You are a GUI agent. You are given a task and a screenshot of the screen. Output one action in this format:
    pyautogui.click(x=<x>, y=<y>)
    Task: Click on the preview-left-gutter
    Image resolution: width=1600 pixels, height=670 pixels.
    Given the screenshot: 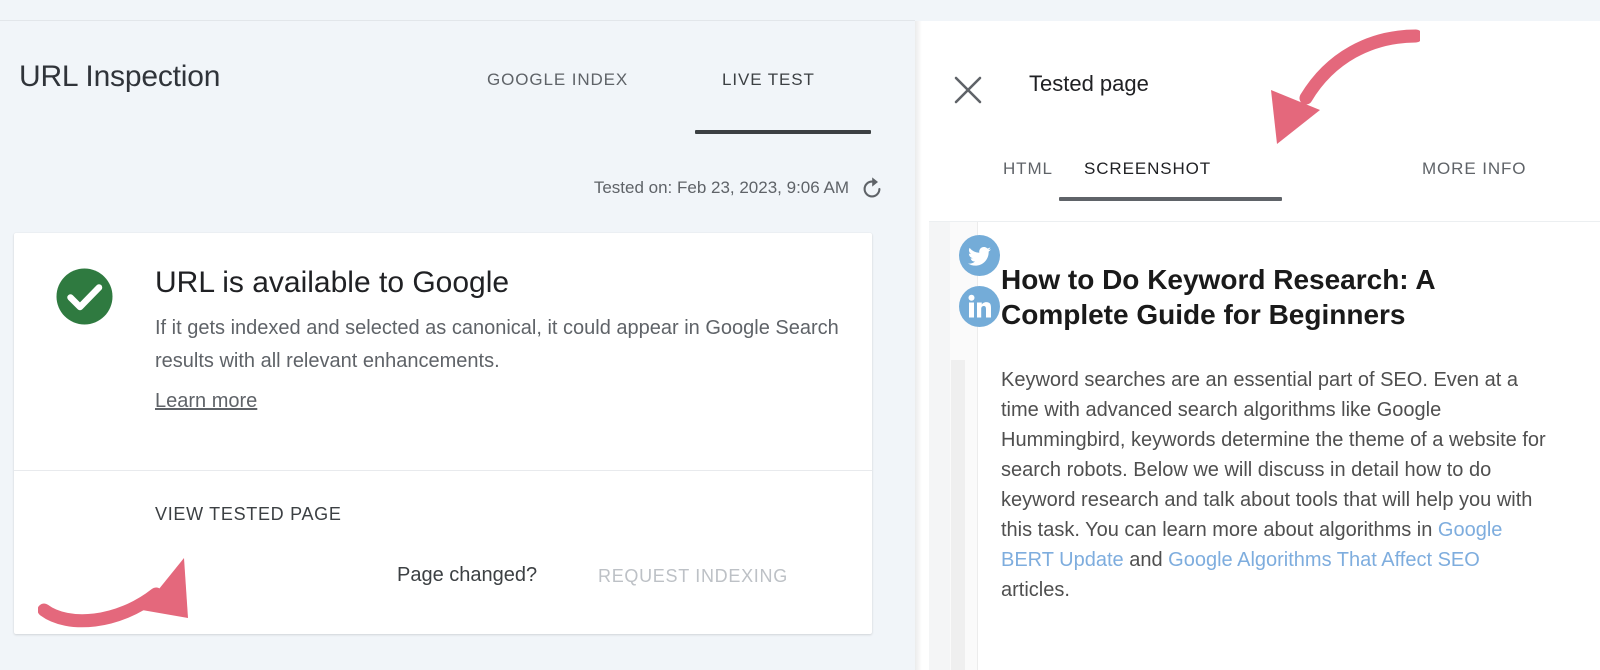 What is the action you would take?
    pyautogui.click(x=939, y=446)
    